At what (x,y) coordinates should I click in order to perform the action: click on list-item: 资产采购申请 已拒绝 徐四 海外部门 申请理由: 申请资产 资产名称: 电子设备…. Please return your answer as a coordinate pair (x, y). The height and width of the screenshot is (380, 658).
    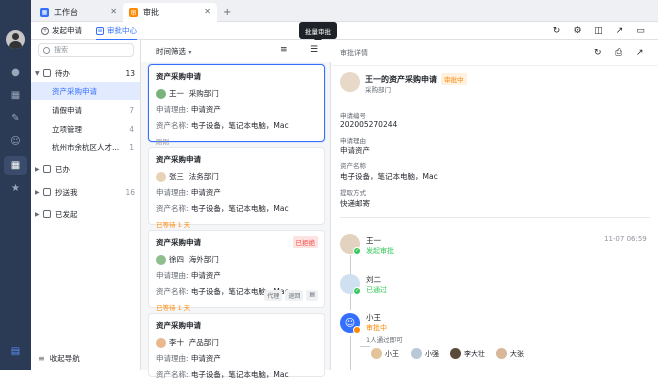
    Looking at the image, I should click on (236, 271).